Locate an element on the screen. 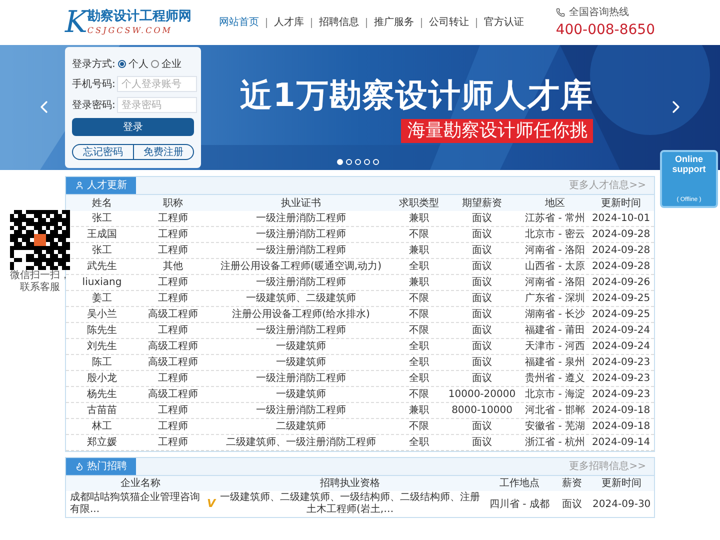 The height and width of the screenshot is (540, 720). qr-code-icon is located at coordinates (40, 240).